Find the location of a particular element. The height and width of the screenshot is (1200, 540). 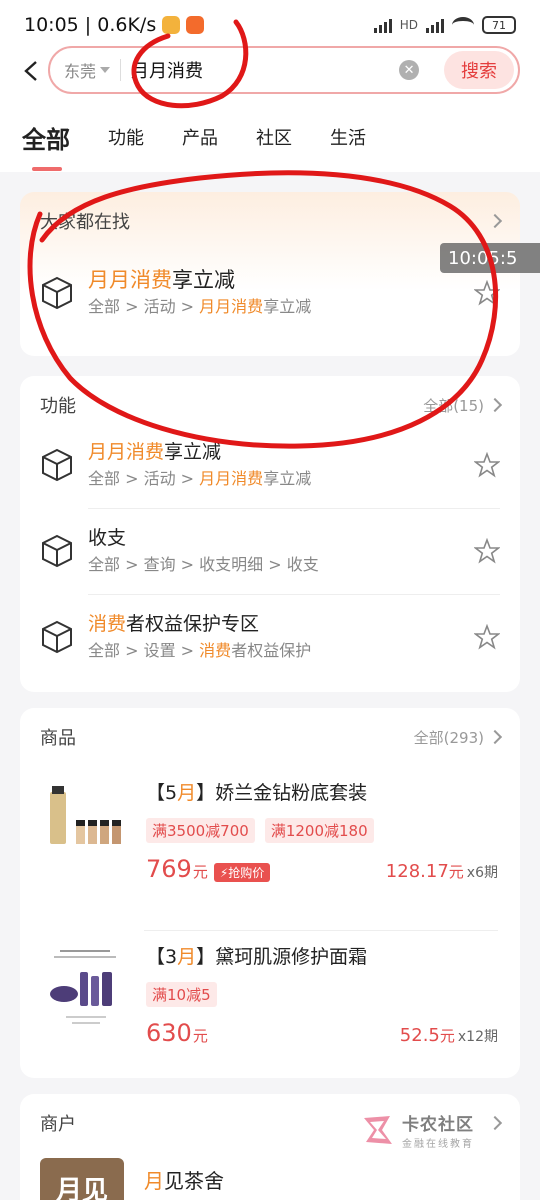

product-title-pre: 【3 is located at coordinates (162, 957).